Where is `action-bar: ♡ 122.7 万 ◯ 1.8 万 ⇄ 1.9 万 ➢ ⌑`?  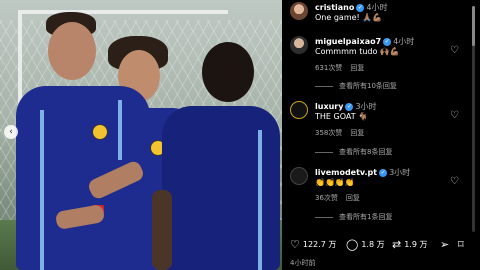
action-bar: ♡ 122.7 万 ◯ 1.8 万 ⇄ 1.9 万 ➢ ⌑ is located at coordinates (381, 246).